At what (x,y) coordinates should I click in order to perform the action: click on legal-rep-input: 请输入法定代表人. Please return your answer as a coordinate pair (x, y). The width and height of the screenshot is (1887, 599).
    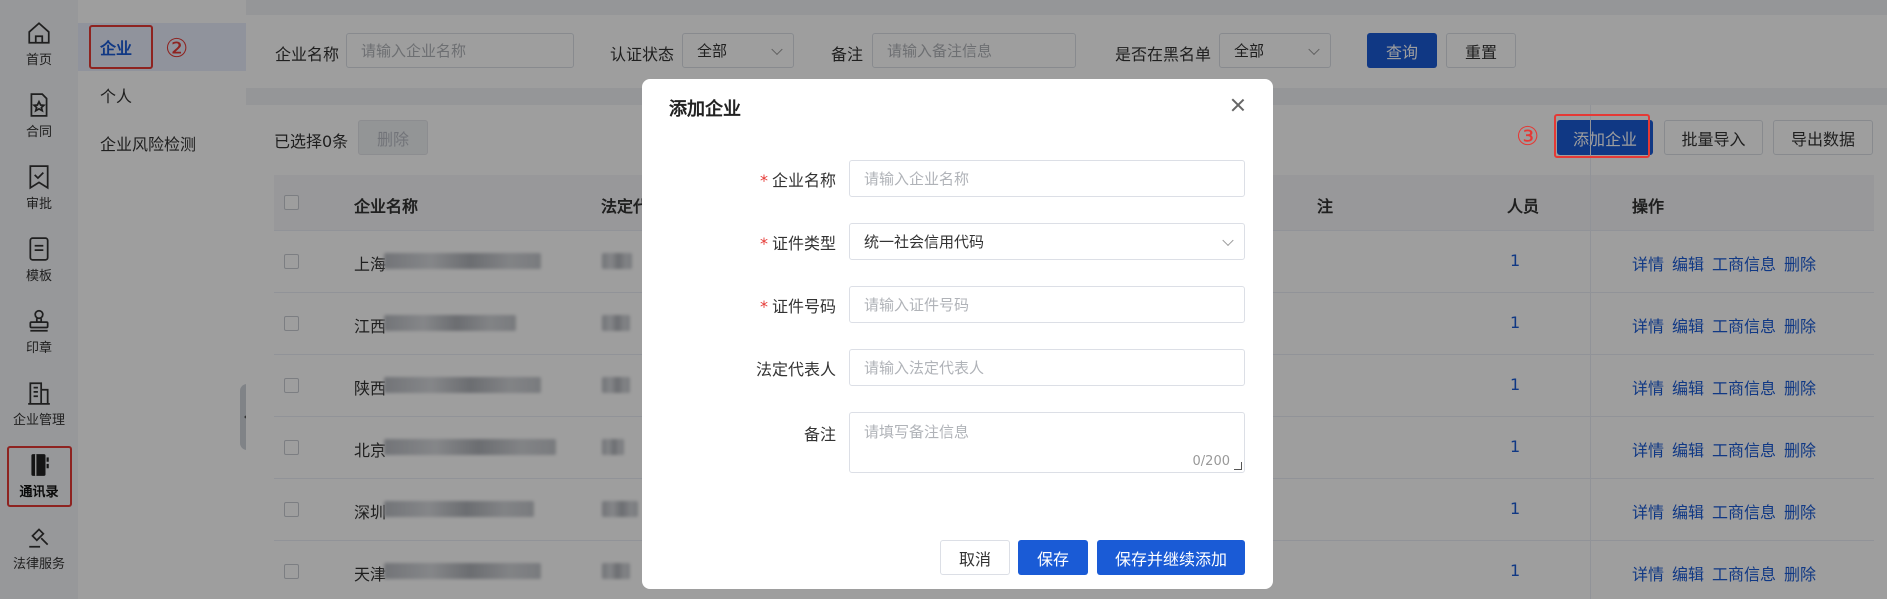
    Looking at the image, I should click on (1047, 367).